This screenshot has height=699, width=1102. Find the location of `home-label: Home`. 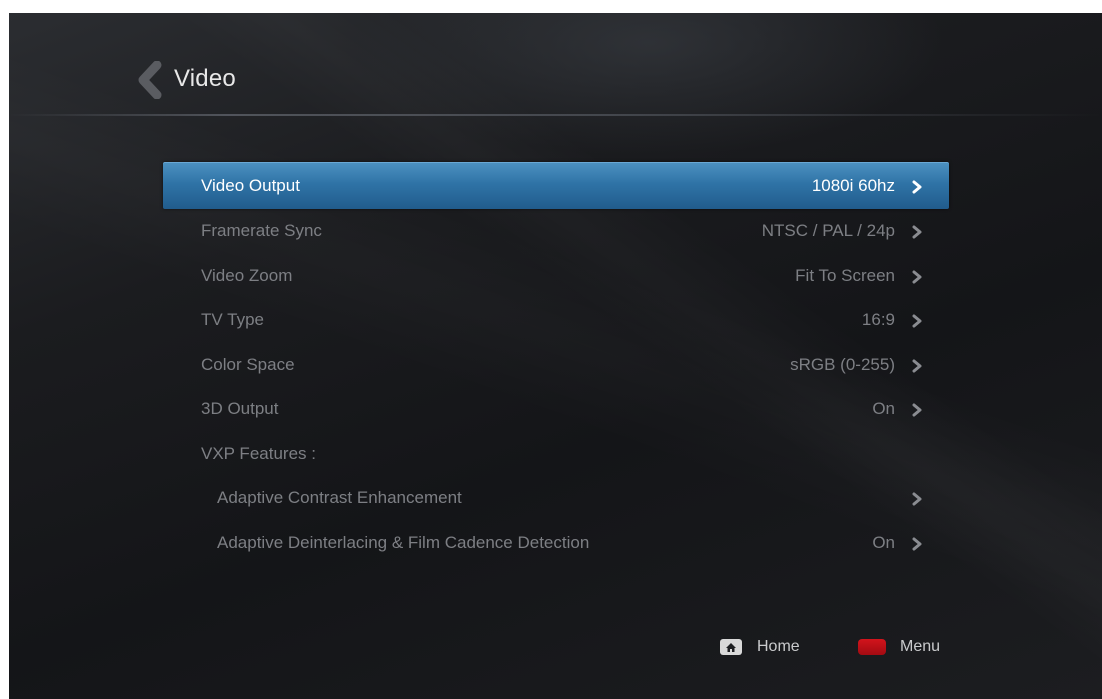

home-label: Home is located at coordinates (778, 646).